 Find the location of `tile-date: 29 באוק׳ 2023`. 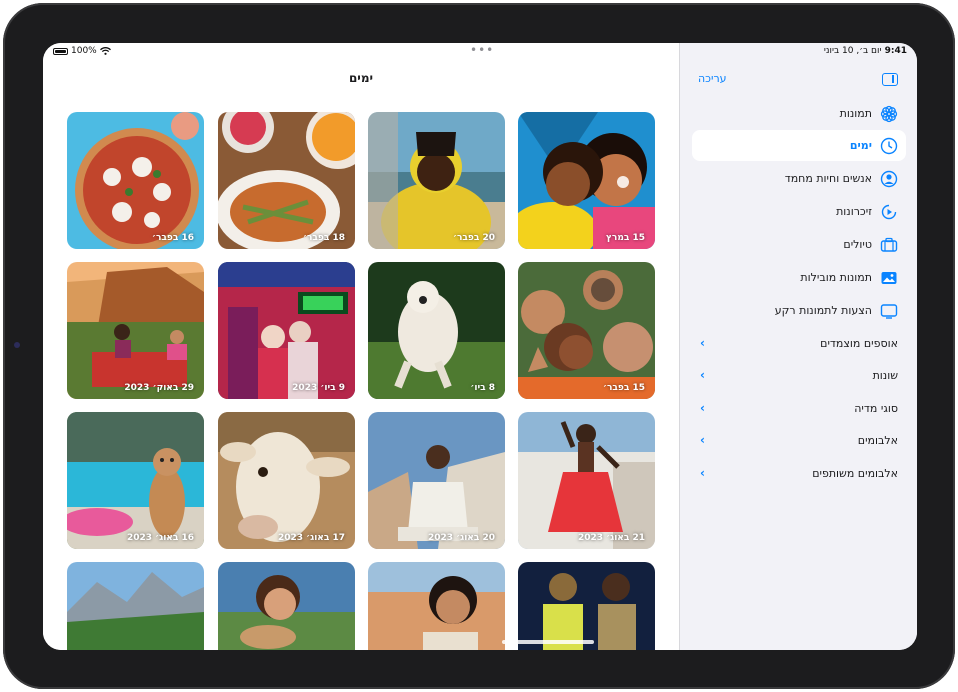

tile-date: 29 באוק׳ 2023 is located at coordinates (159, 388).